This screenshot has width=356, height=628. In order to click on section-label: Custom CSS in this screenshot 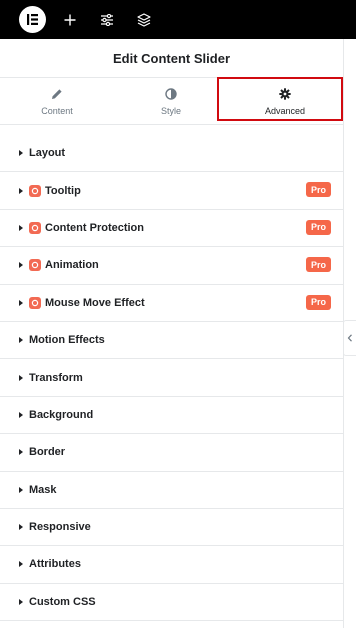, I will do `click(62, 601)`.